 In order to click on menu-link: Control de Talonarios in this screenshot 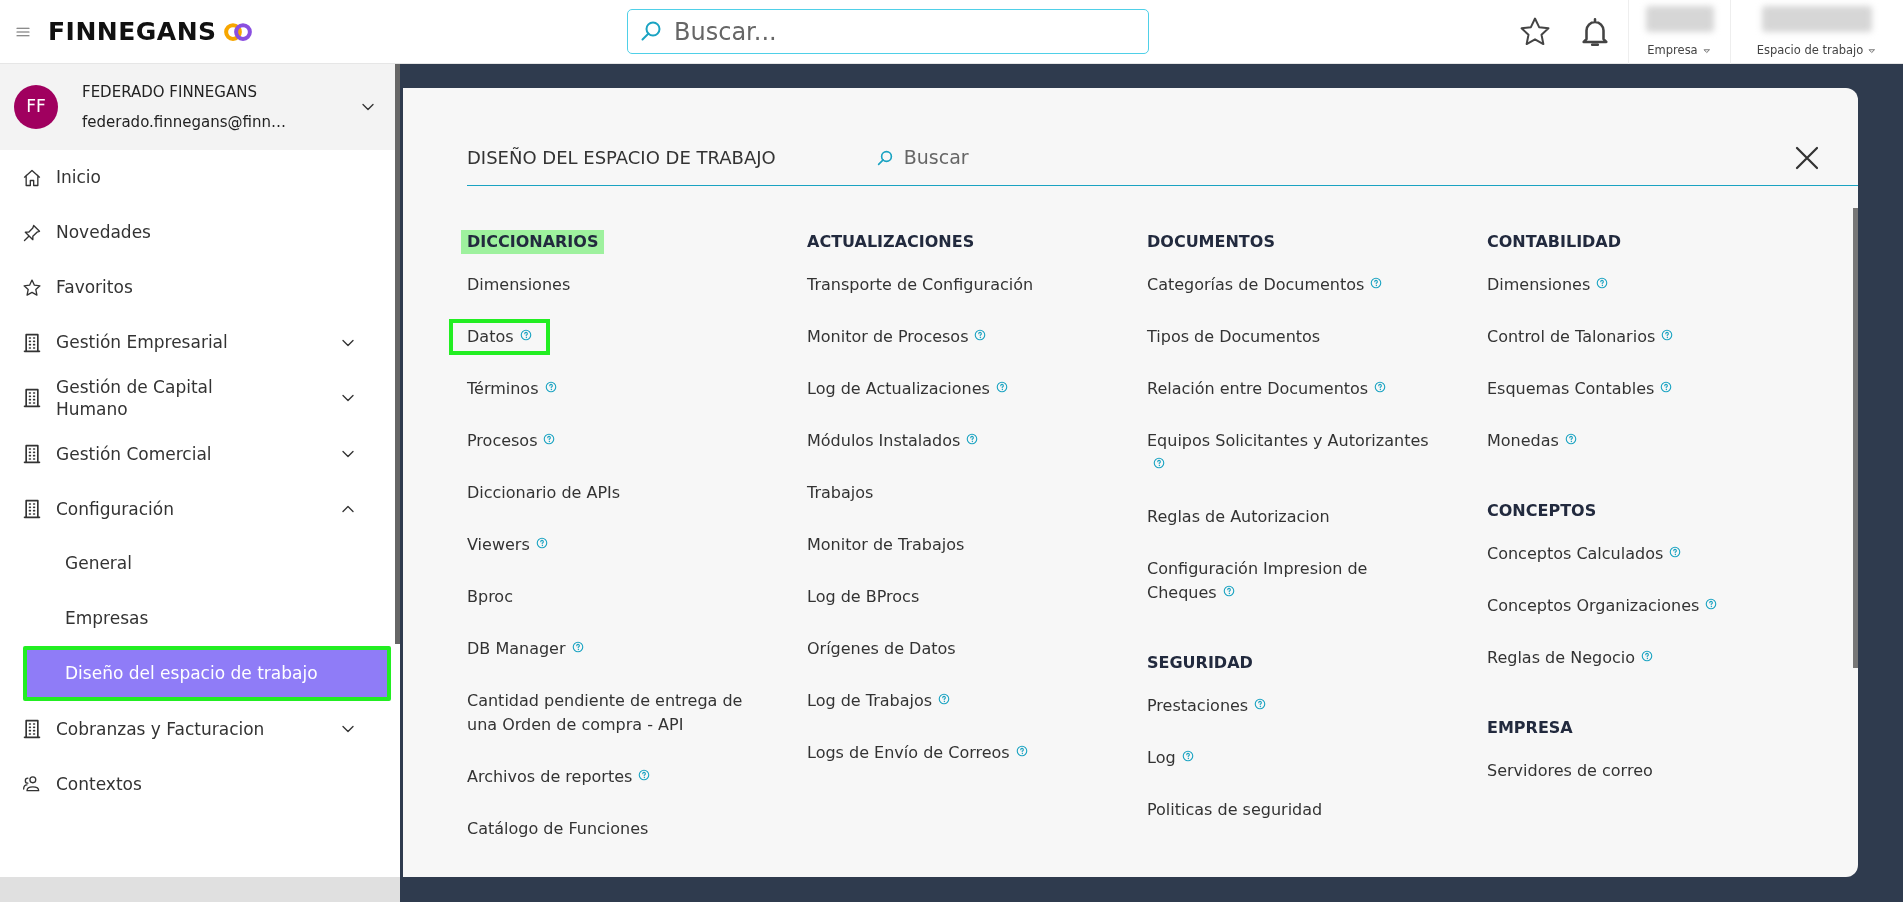, I will do `click(1580, 337)`.